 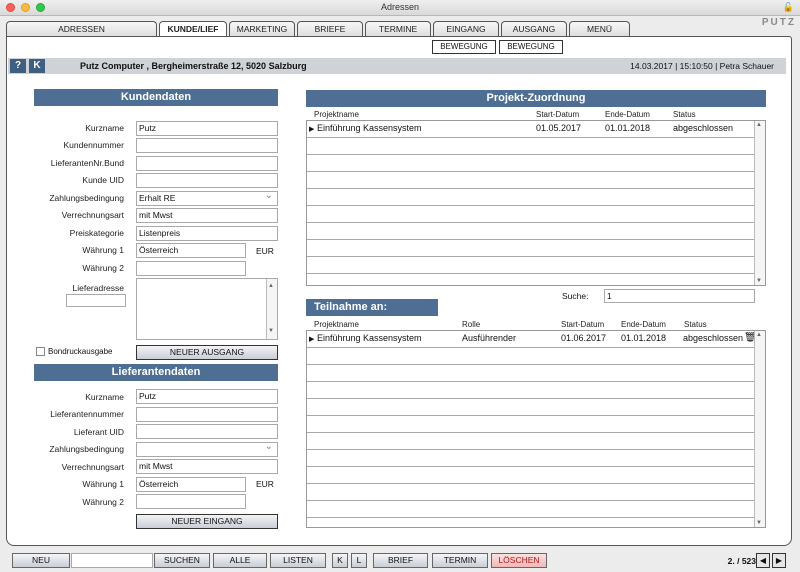 What do you see at coordinates (779, 560) in the screenshot?
I see `next-record-icon: ▶` at bounding box center [779, 560].